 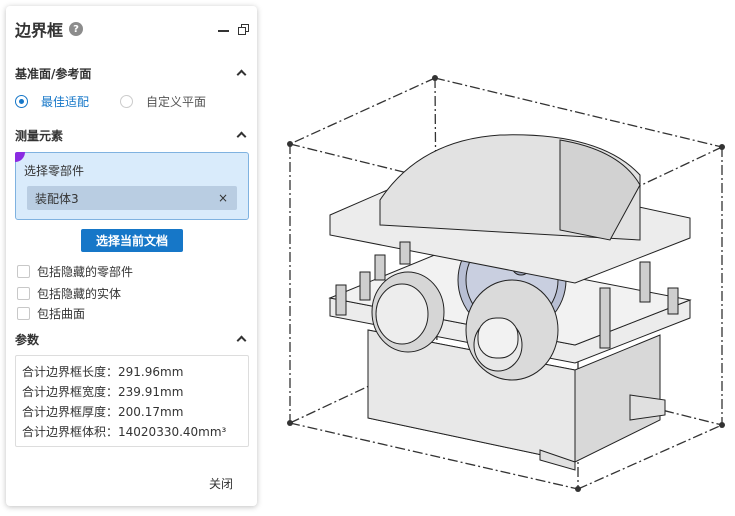 What do you see at coordinates (131, 73) in the screenshot?
I see `section-reference-header: 基准面/参考面` at bounding box center [131, 73].